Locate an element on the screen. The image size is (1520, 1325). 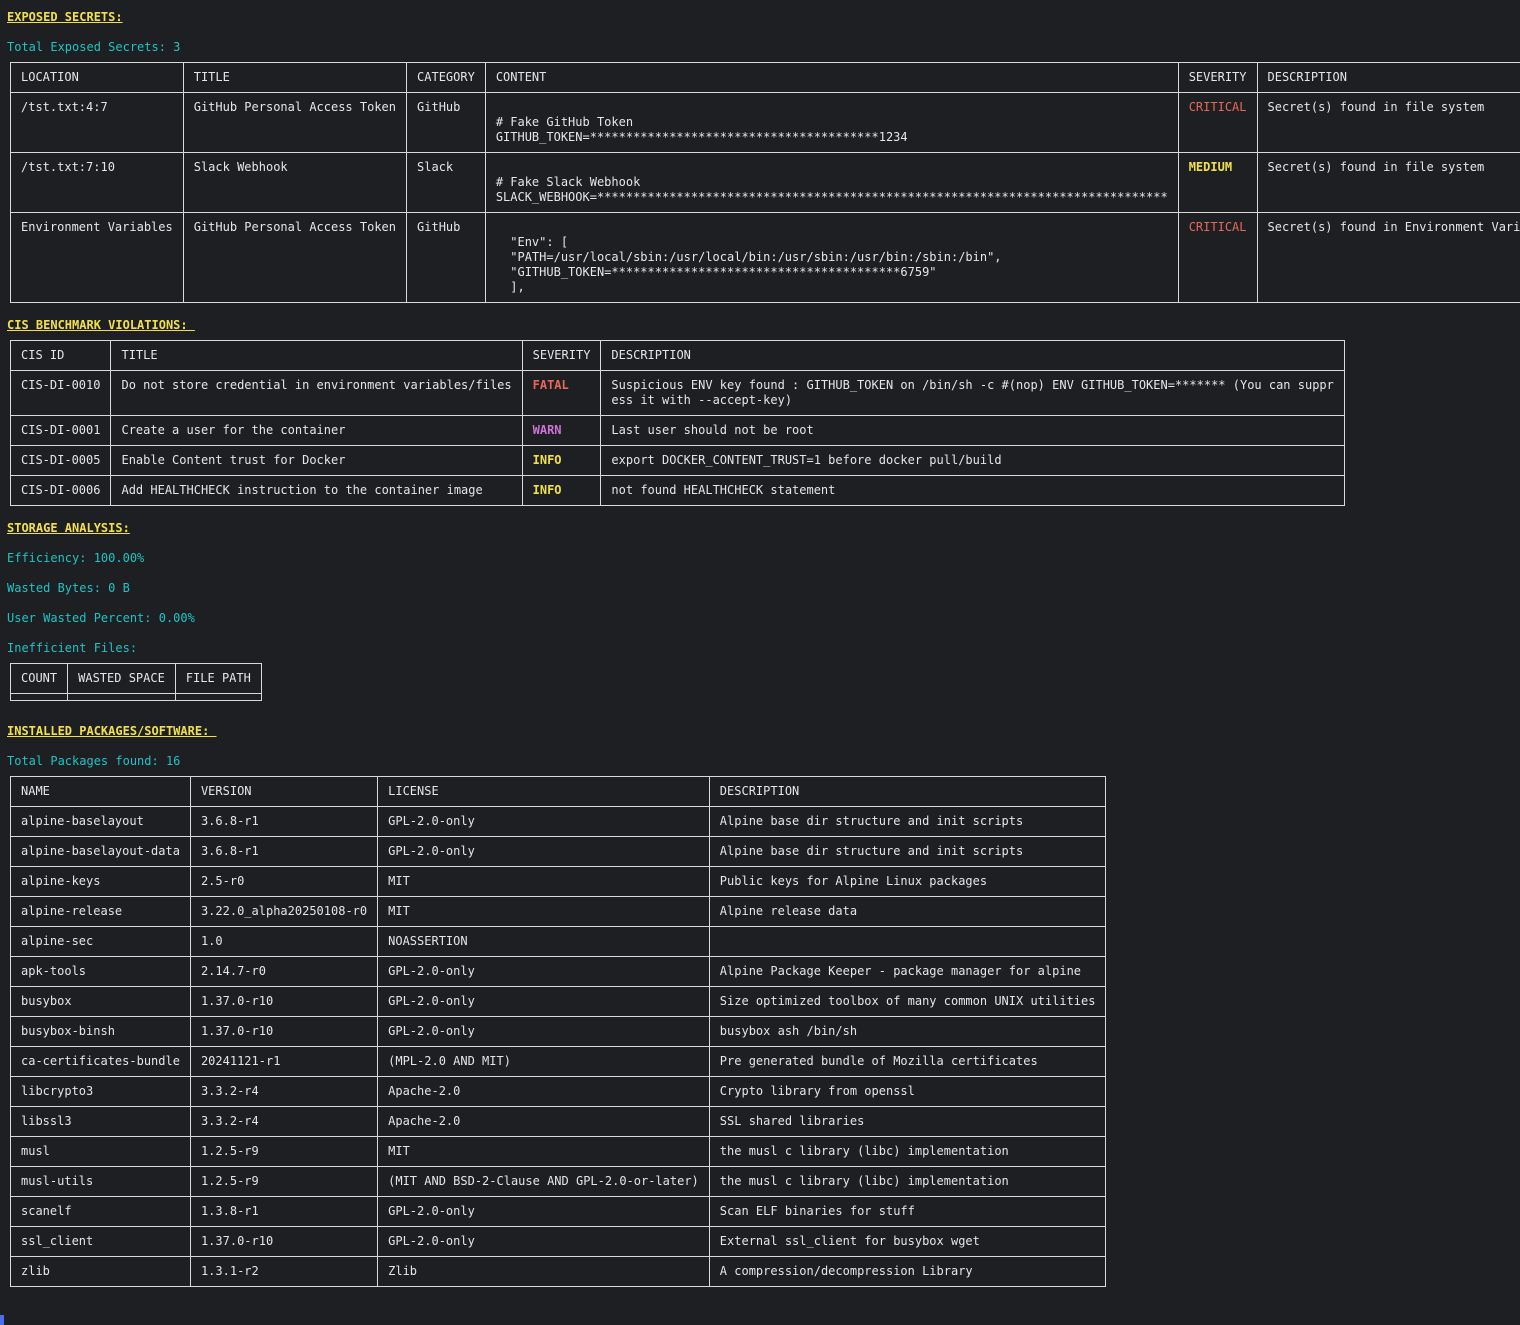
col-version: VERSION is located at coordinates (284, 791).